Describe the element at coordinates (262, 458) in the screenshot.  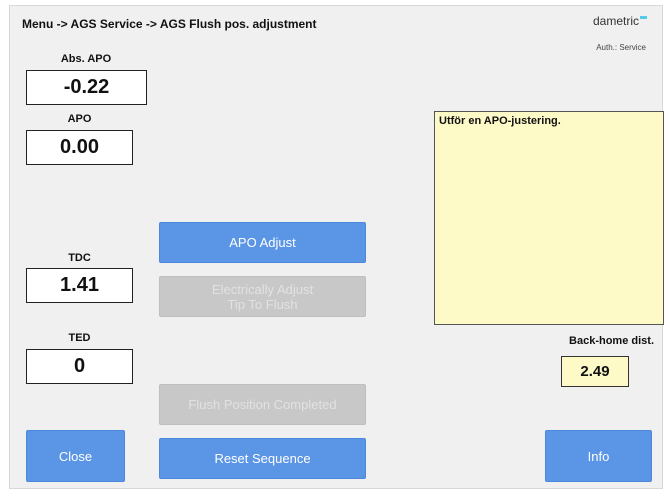
I see `reset-sequence-button: Reset Sequence` at that location.